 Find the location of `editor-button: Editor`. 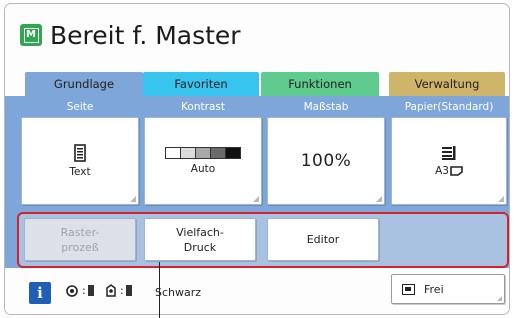

editor-button: Editor is located at coordinates (323, 239).